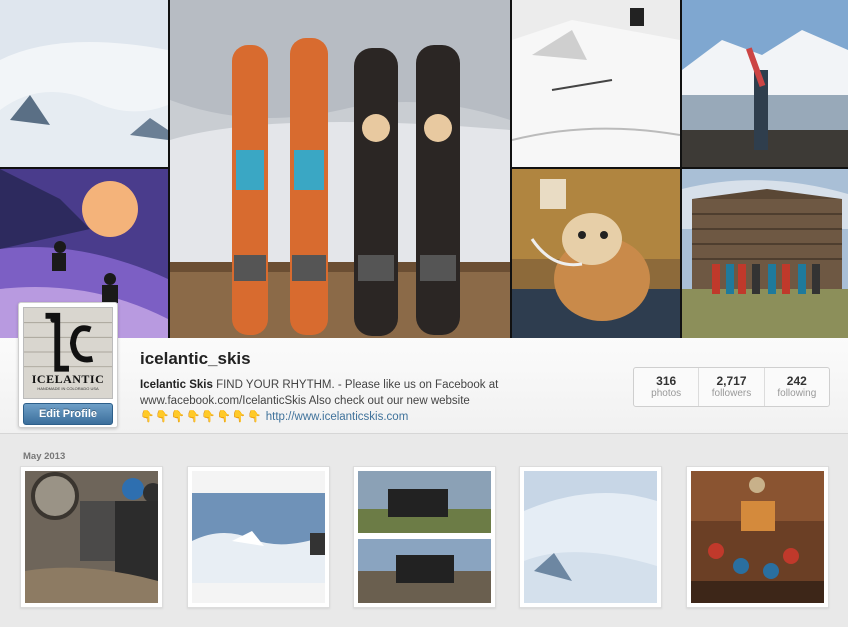 The height and width of the screenshot is (627, 848). Describe the element at coordinates (765, 253) in the screenshot. I see `mosaic-photo-log-cabin` at that location.